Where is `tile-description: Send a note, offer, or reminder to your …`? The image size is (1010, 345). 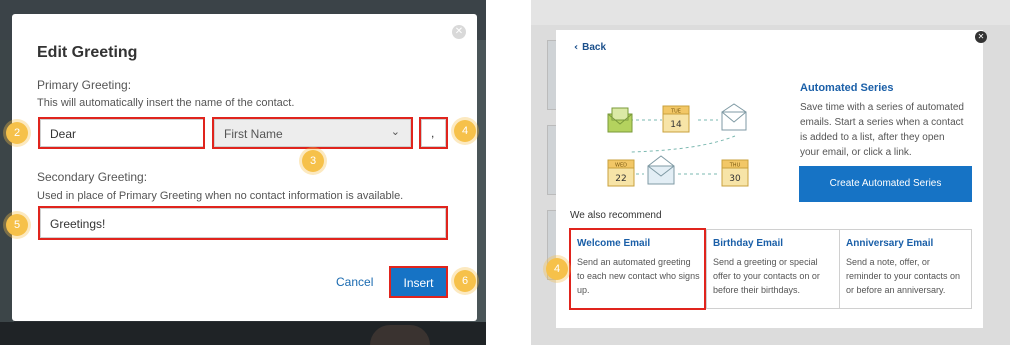 tile-description: Send a note, offer, or reminder to your … is located at coordinates (903, 276).